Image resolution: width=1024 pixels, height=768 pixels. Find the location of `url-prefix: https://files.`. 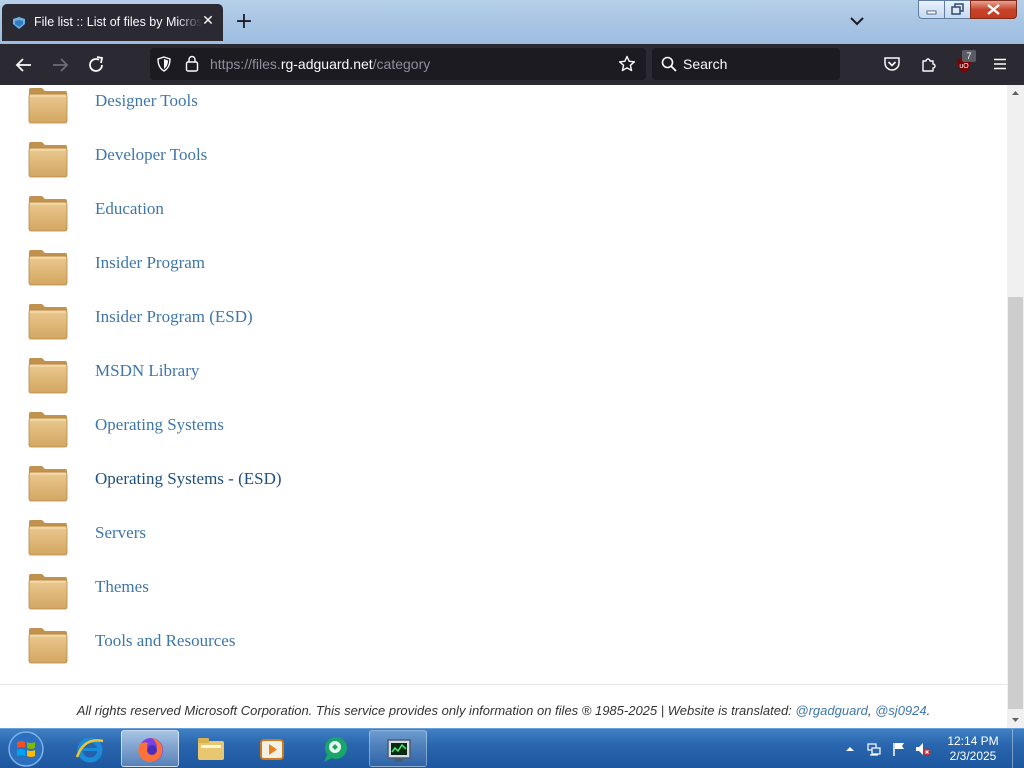

url-prefix: https://files. is located at coordinates (245, 64).